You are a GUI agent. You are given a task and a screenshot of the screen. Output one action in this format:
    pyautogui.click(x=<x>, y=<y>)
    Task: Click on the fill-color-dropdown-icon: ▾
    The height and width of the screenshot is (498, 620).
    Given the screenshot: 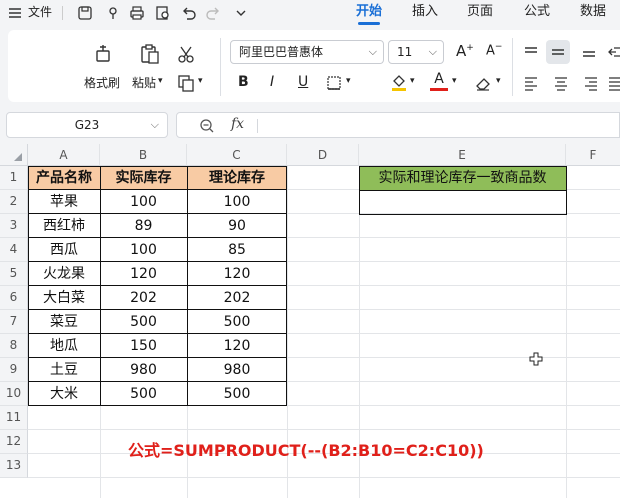 What is the action you would take?
    pyautogui.click(x=412, y=81)
    